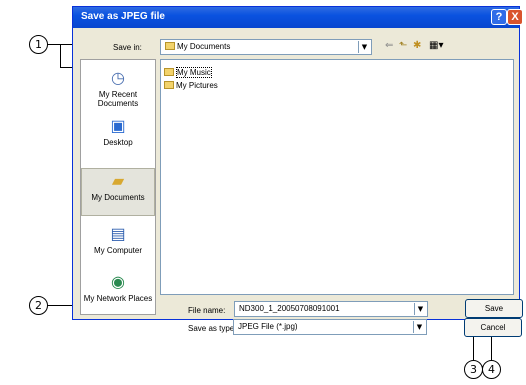  Describe the element at coordinates (194, 72) in the screenshot. I see `file-name: My Music` at that location.